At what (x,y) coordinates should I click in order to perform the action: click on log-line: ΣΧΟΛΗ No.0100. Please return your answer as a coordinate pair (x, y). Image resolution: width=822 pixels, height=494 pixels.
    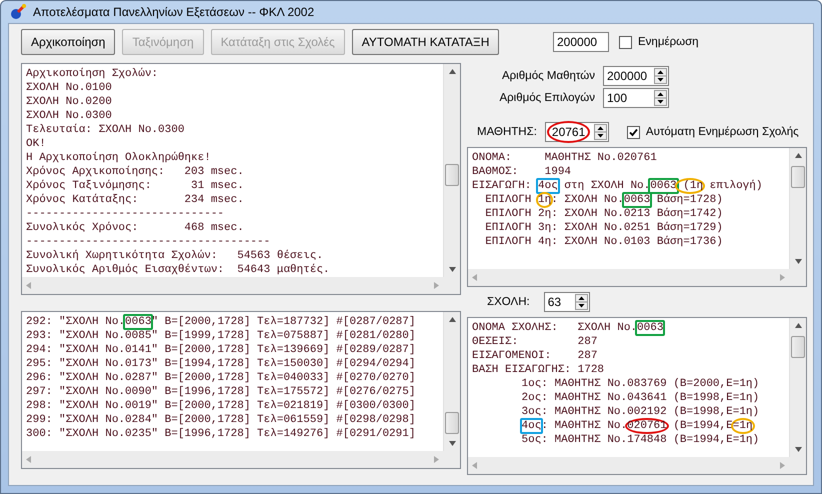
    Looking at the image, I should click on (69, 88).